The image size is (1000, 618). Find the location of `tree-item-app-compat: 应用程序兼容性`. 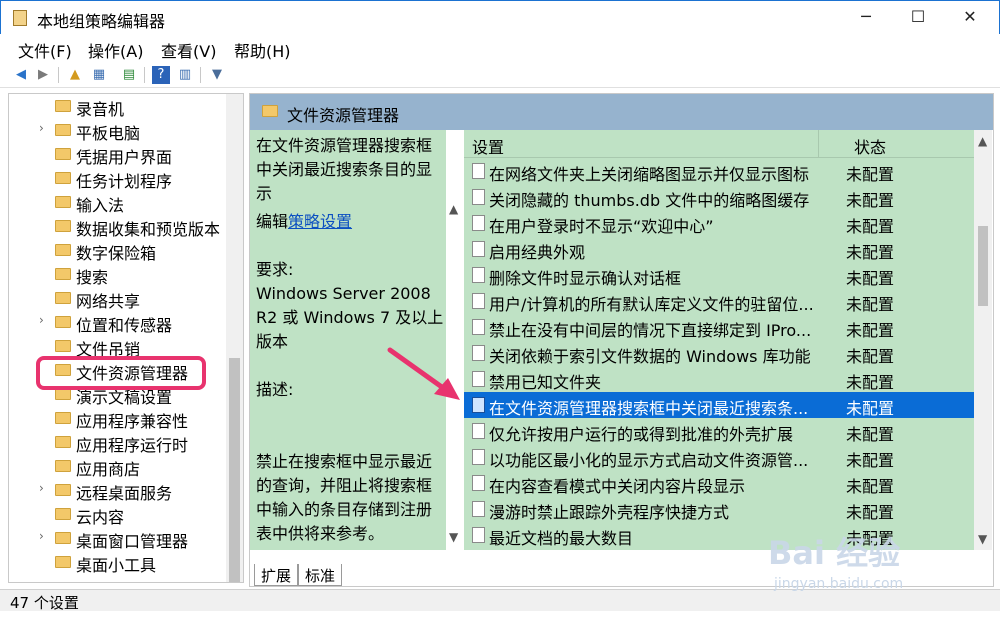

tree-item-app-compat: 应用程序兼容性 is located at coordinates (119, 418).